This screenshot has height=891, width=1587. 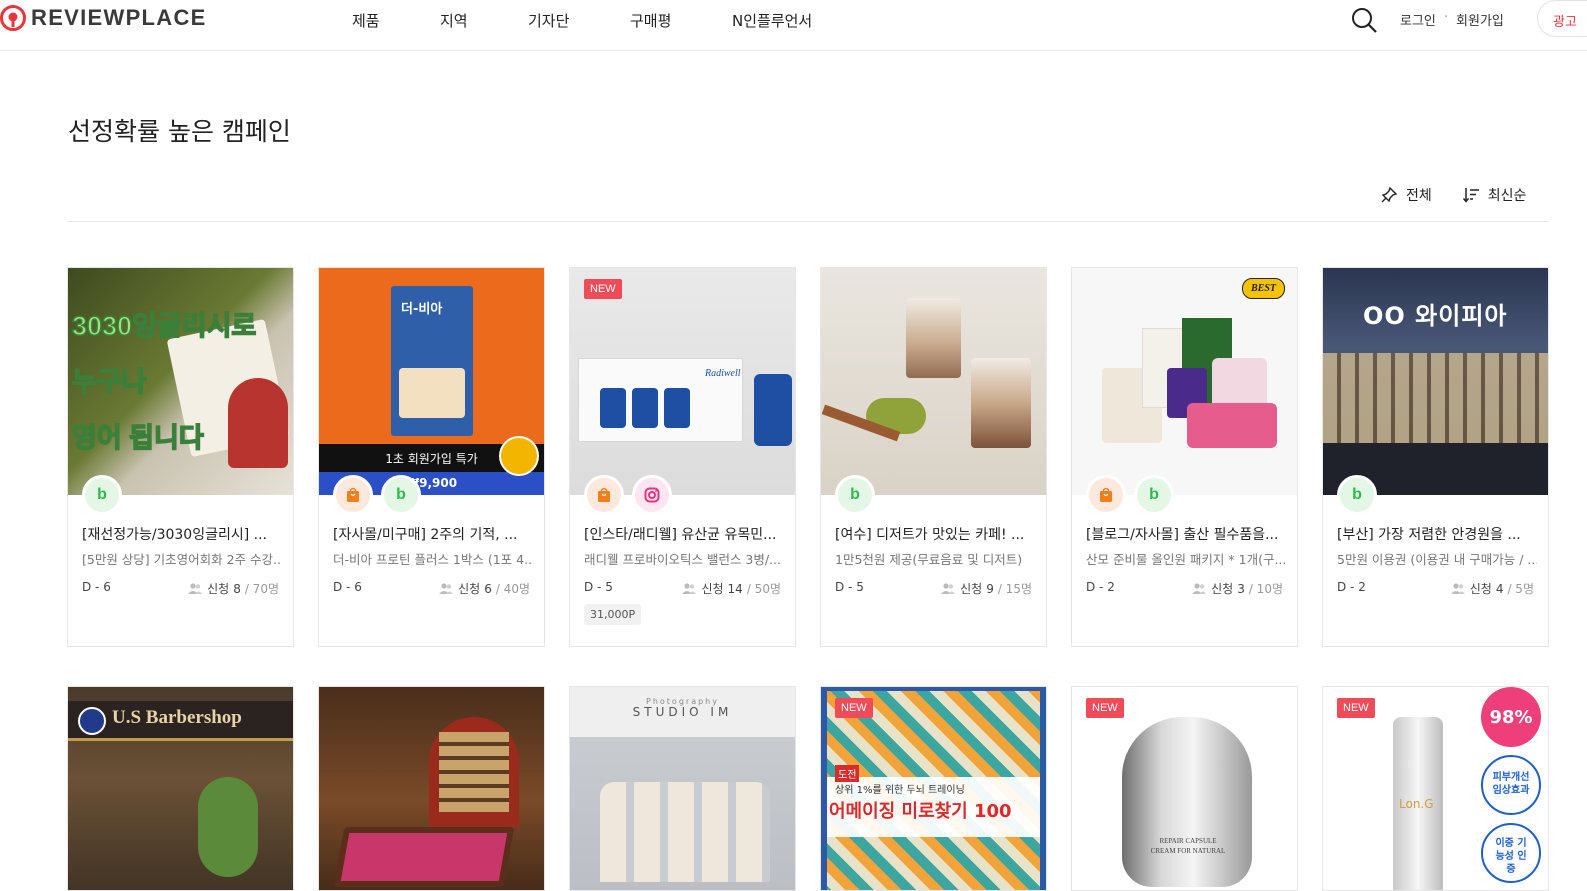 I want to click on card-dday: D - 2, so click(x=1351, y=587).